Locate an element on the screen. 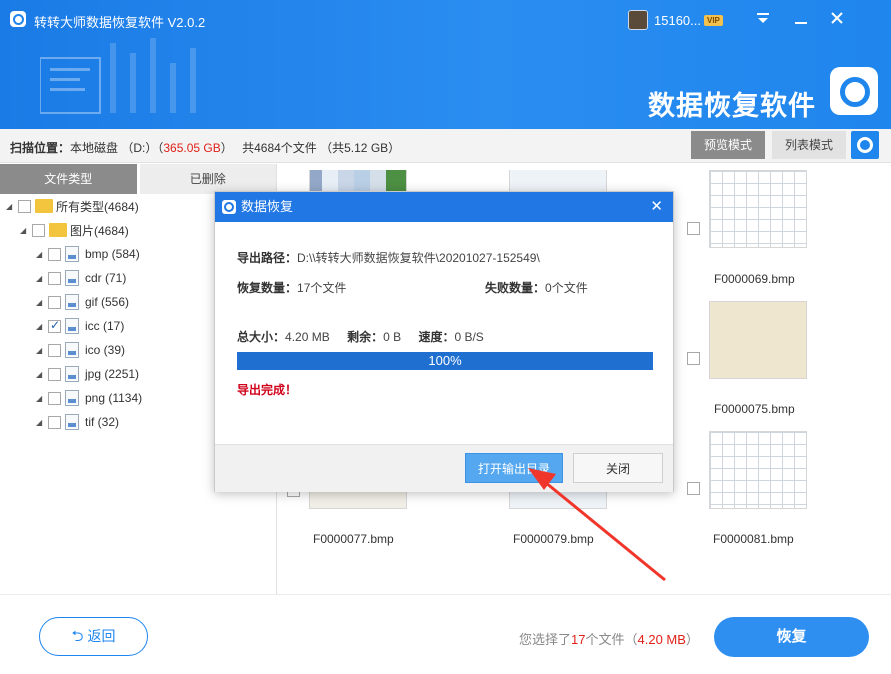 This screenshot has width=891, height=674. selection-count: 17 is located at coordinates (578, 639).